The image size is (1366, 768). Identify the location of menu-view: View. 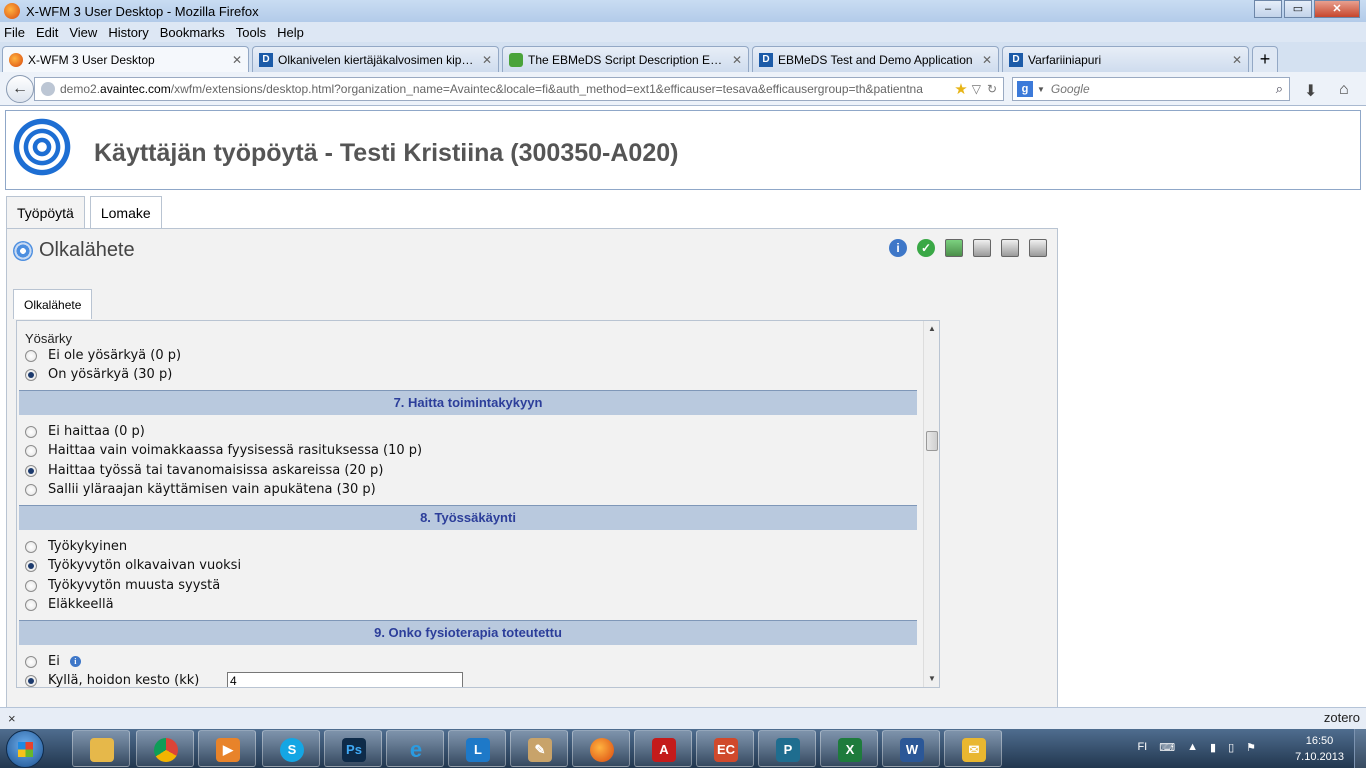
(83, 32).